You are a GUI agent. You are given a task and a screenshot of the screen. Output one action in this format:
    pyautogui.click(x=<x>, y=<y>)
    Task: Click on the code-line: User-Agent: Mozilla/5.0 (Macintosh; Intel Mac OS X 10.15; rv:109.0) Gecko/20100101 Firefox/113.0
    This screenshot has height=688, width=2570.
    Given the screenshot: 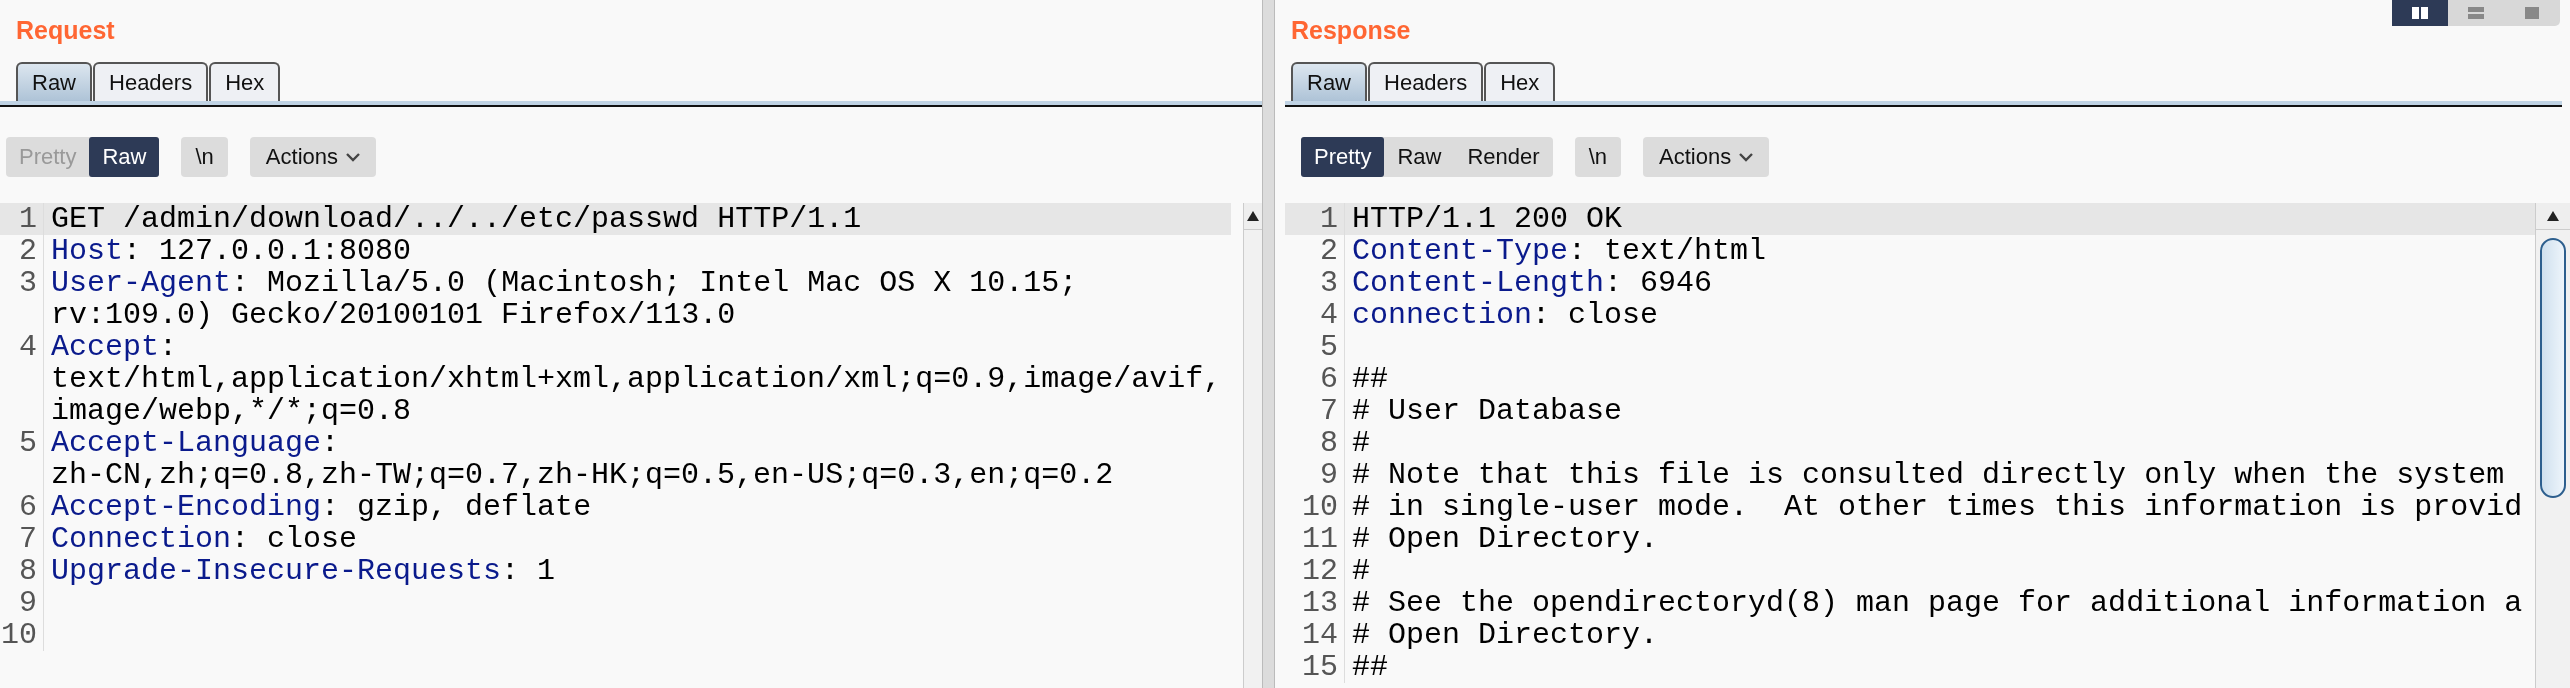 What is the action you would take?
    pyautogui.click(x=564, y=299)
    